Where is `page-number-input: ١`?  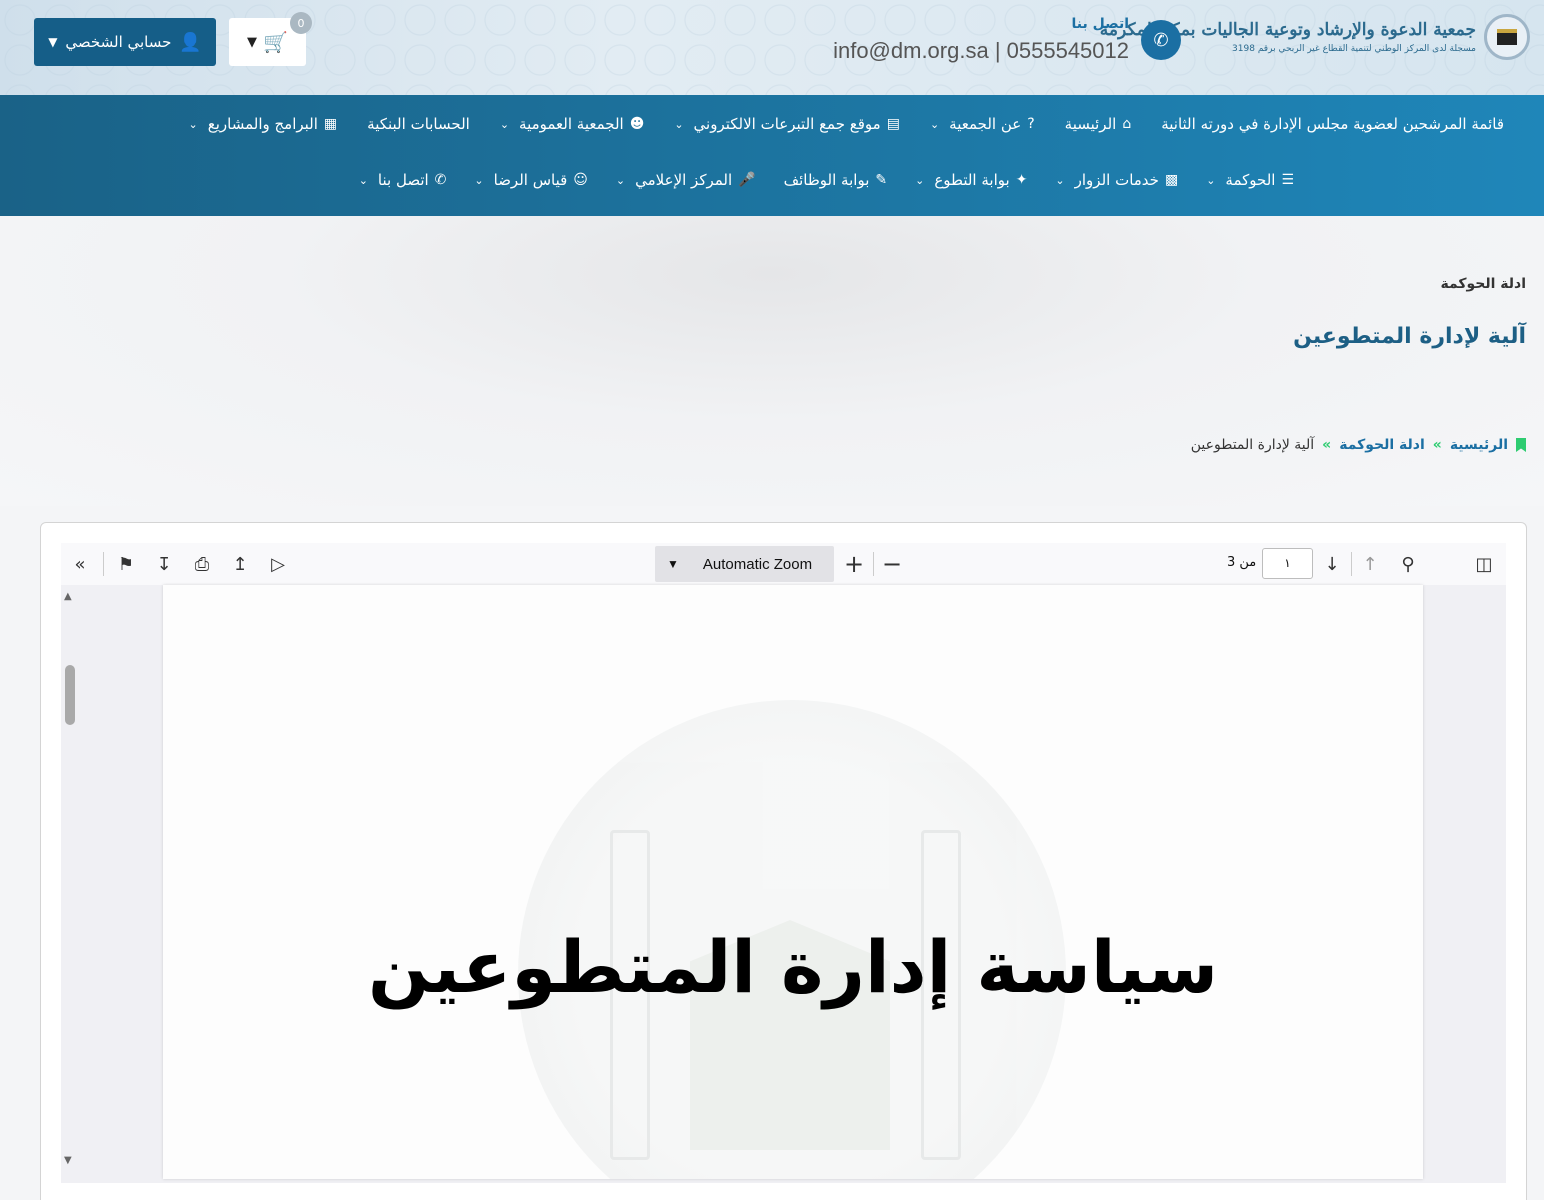
page-number-input: ١ is located at coordinates (1287, 563).